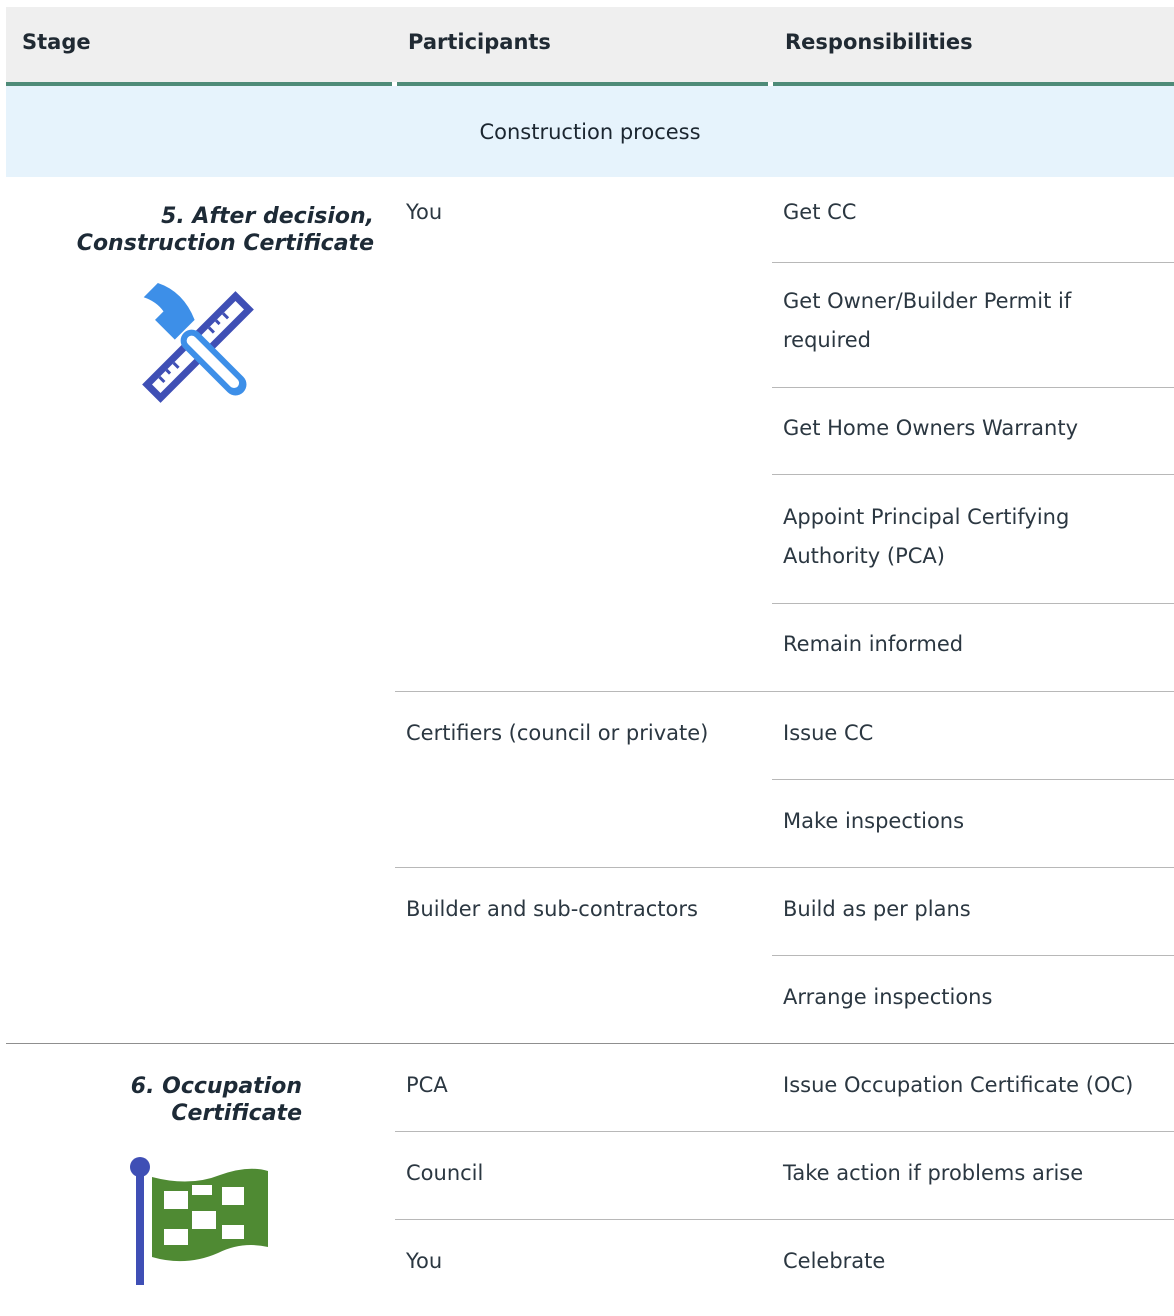  I want to click on stage-divider, so click(590, 1043).